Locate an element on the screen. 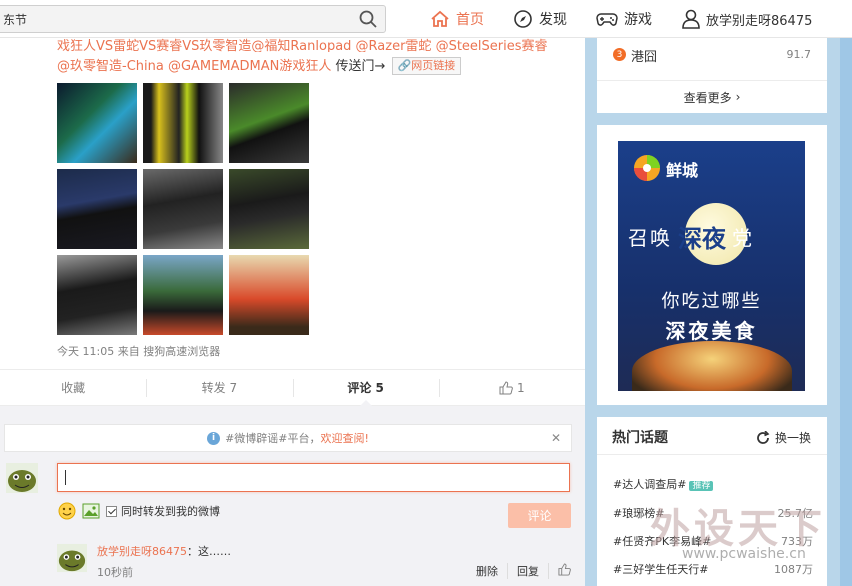  topic-item: #达人调查局# 推荐 is located at coordinates (713, 484).